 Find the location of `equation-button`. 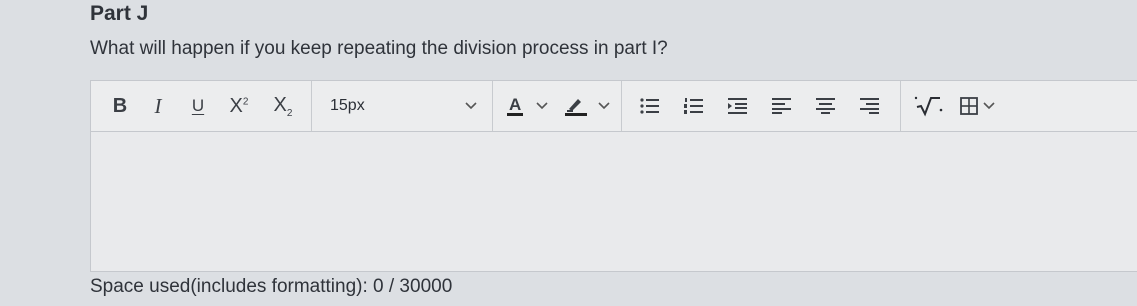

equation-button is located at coordinates (929, 106).